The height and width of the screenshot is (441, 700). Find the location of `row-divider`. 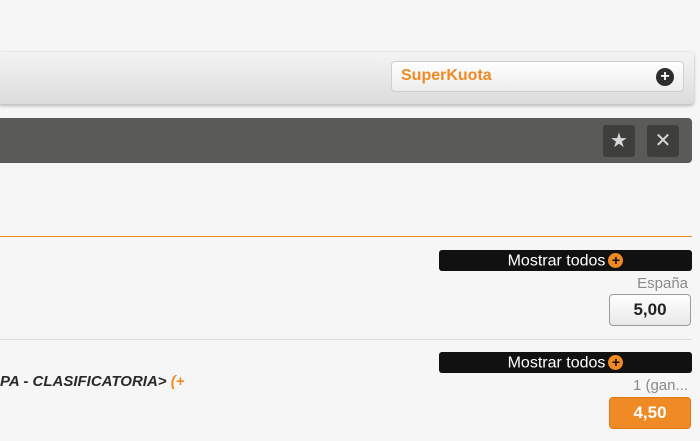

row-divider is located at coordinates (346, 339).